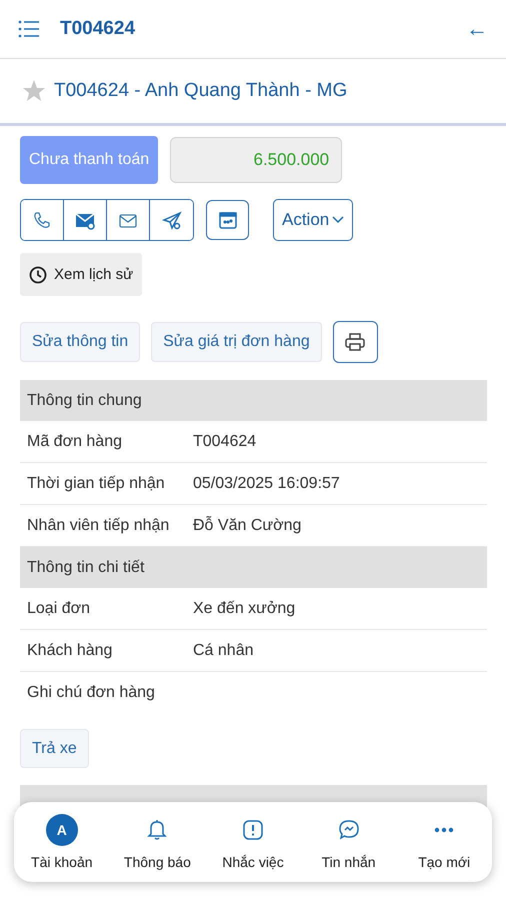  What do you see at coordinates (313, 220) in the screenshot?
I see `action-button: Action` at bounding box center [313, 220].